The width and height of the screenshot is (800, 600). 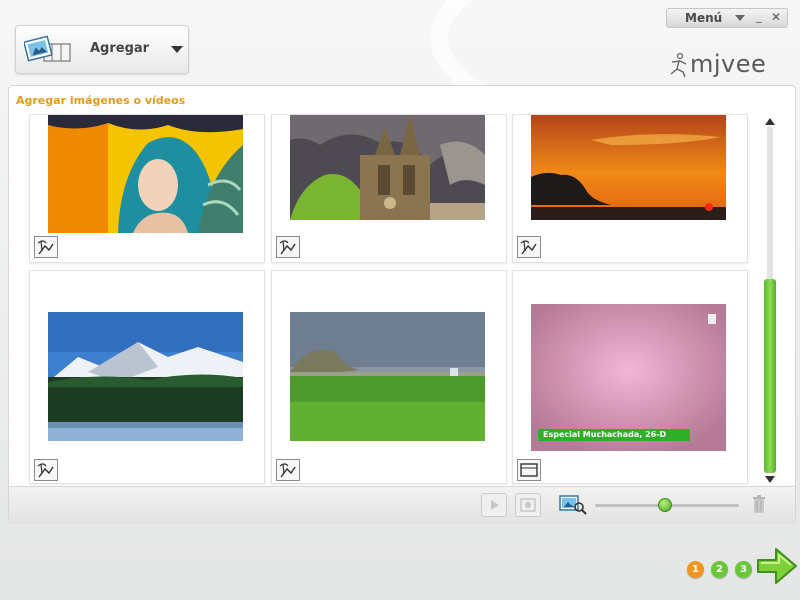 I want to click on film-edit-icon, so click(x=528, y=505).